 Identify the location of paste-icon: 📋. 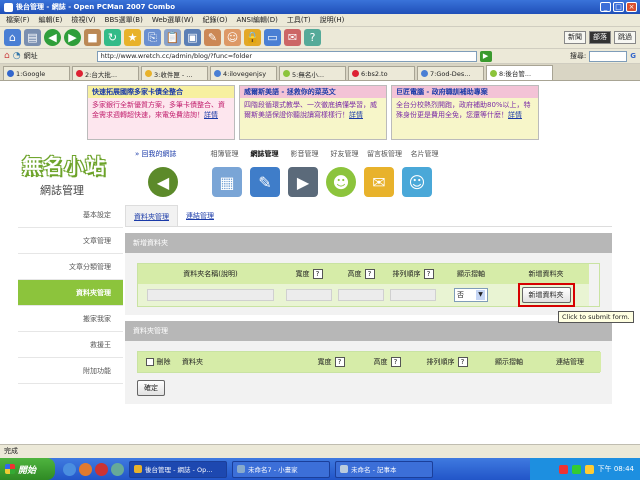
(172, 37).